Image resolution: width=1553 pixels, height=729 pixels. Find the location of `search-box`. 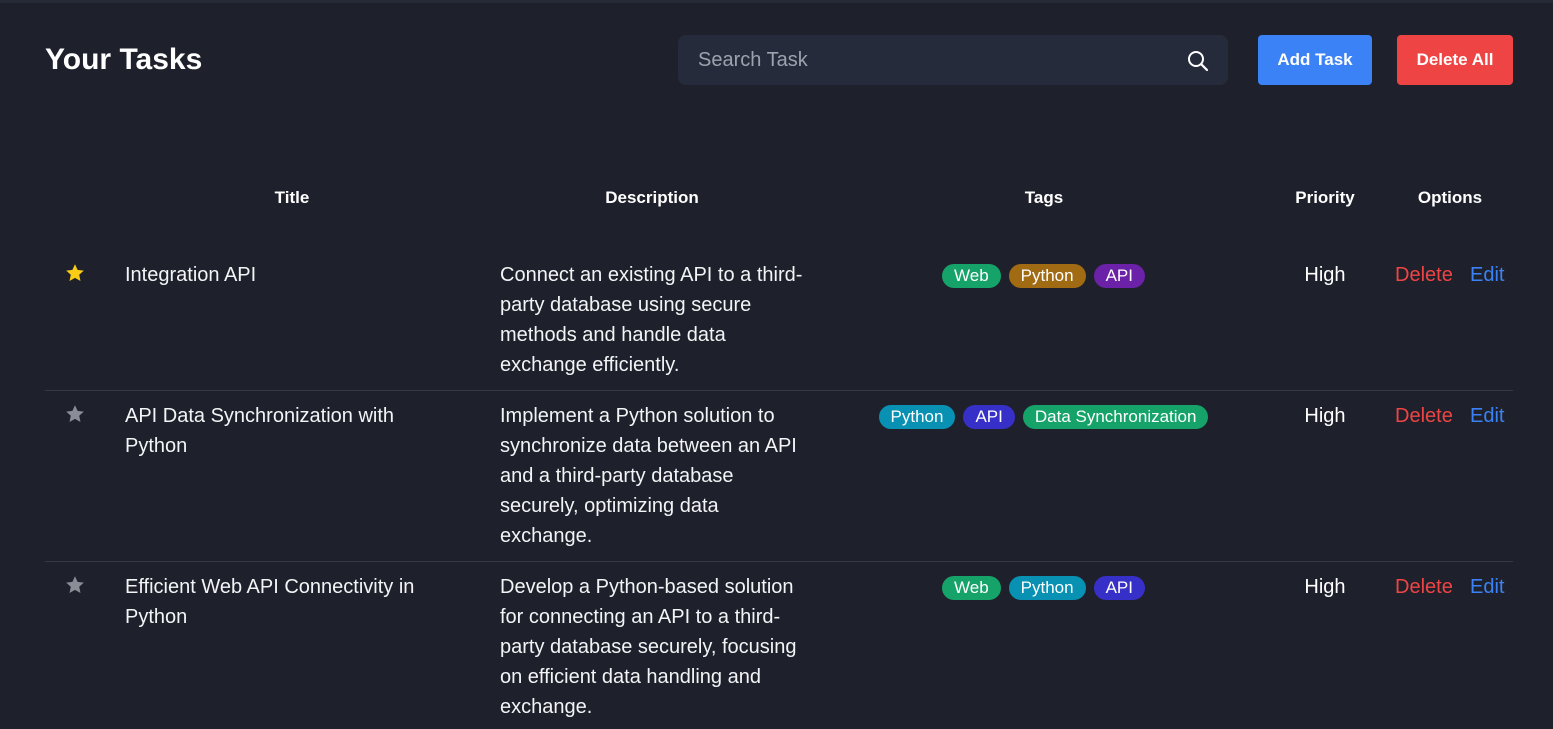

search-box is located at coordinates (953, 60).